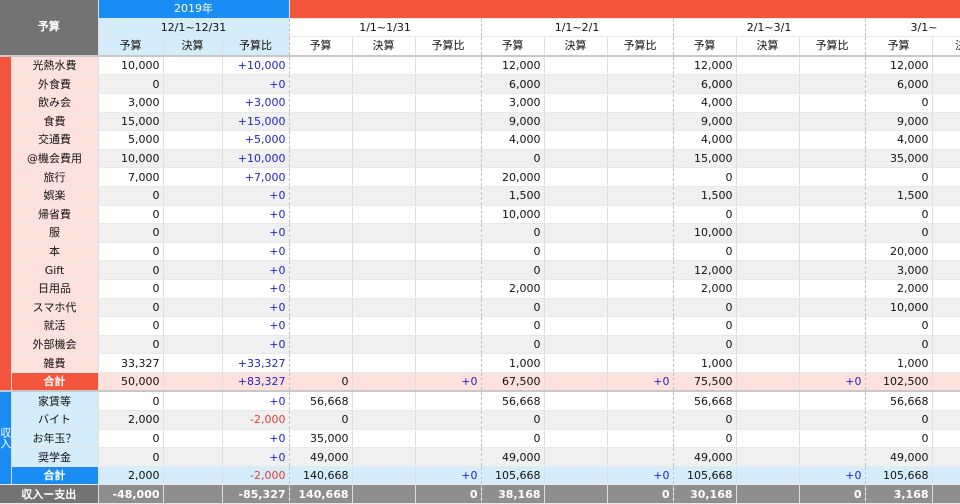 Image resolution: width=960 pixels, height=504 pixels. What do you see at coordinates (577, 28) in the screenshot?
I see `period-header: 1/1~2/1` at bounding box center [577, 28].